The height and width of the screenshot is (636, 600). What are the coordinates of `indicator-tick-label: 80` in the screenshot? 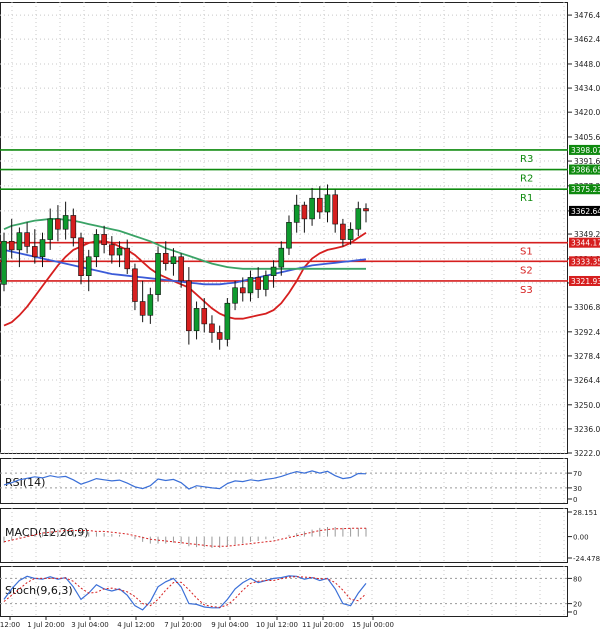 It's located at (577, 579).